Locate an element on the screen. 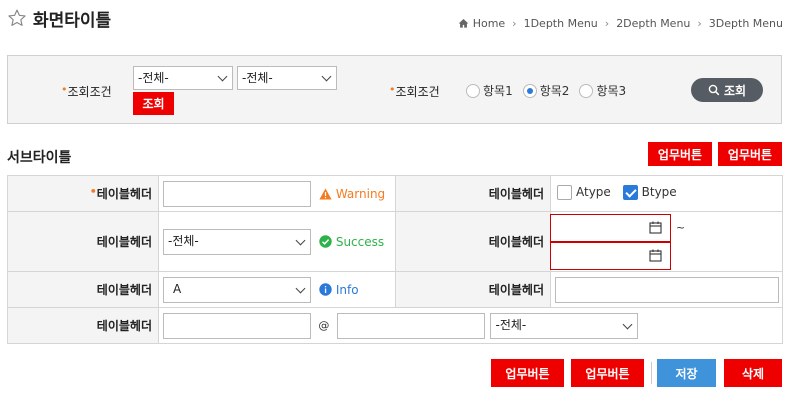 This screenshot has width=795, height=396. radio-item-1: 항목1 is located at coordinates (489, 90).